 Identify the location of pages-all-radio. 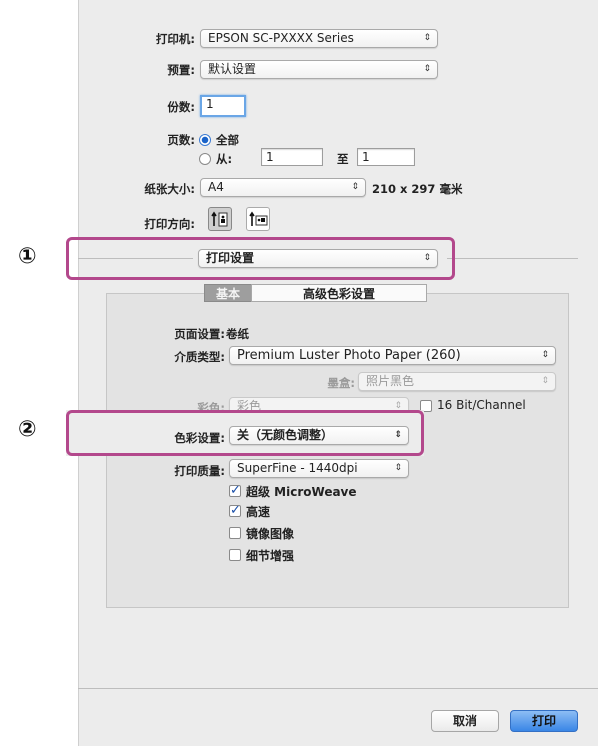
(205, 140).